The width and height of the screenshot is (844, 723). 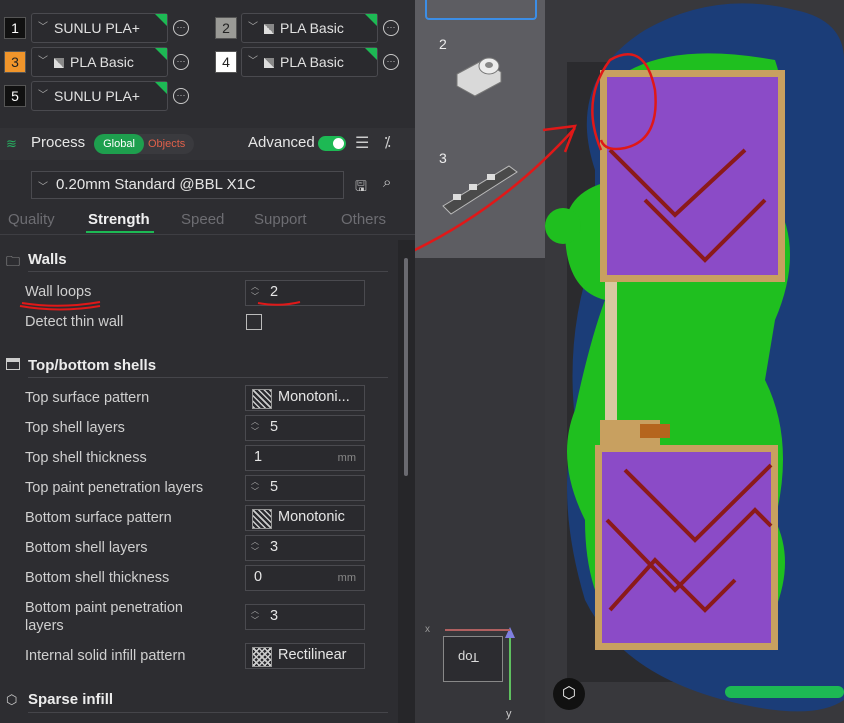 What do you see at coordinates (160, 306) in the screenshot?
I see `annotation-underline` at bounding box center [160, 306].